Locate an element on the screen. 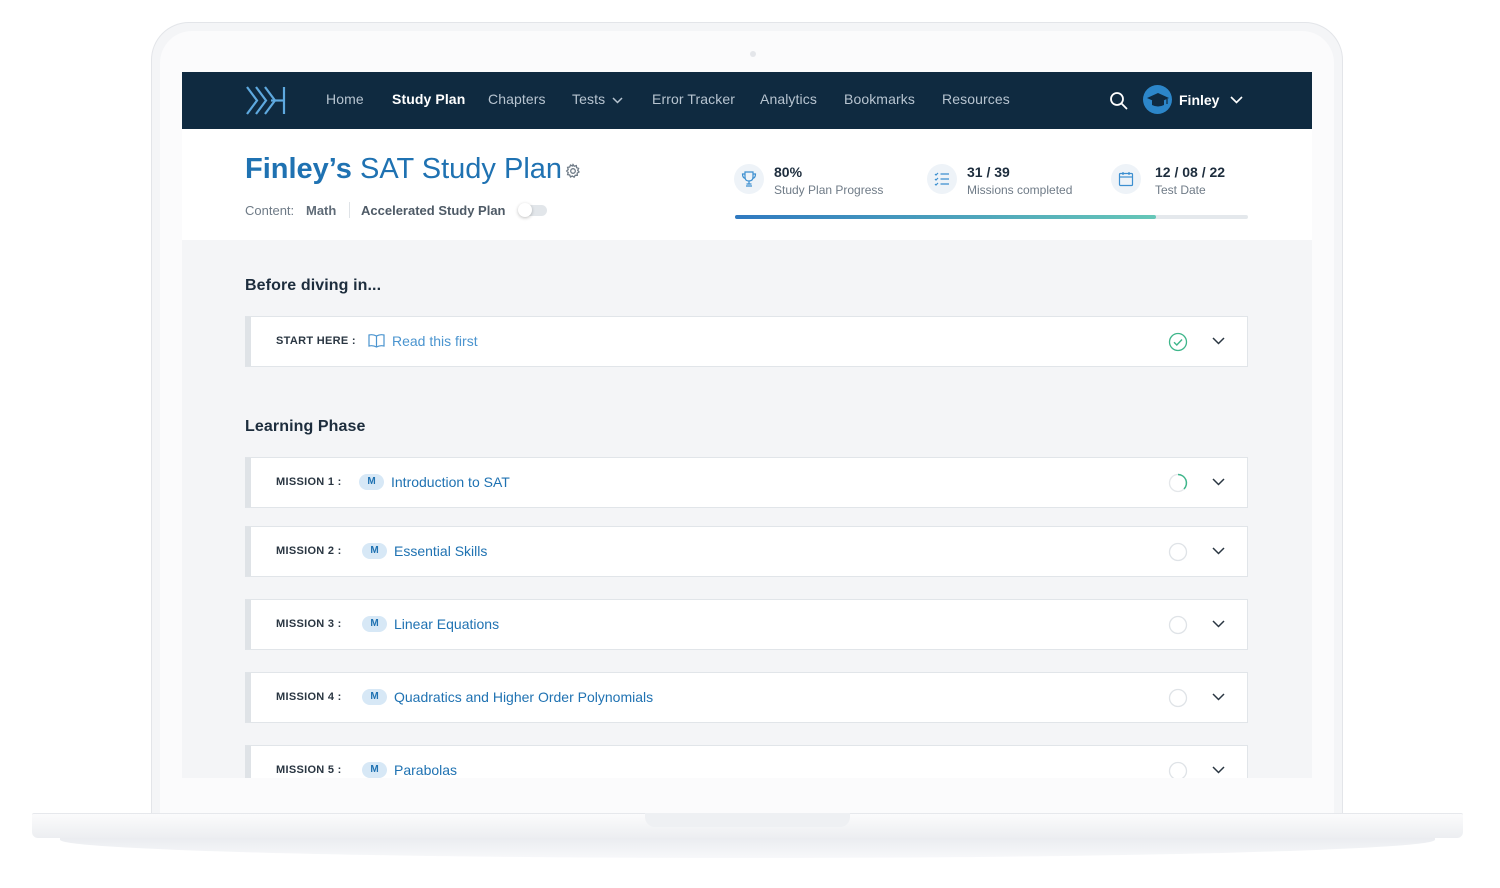 The width and height of the screenshot is (1500, 888). camera is located at coordinates (753, 54).